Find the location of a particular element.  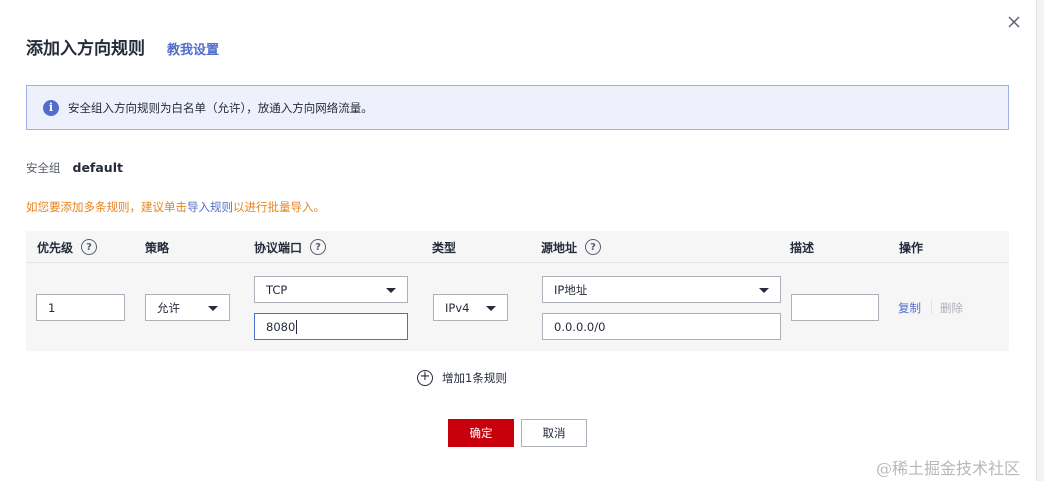

protocol-select: TCP is located at coordinates (331, 289).